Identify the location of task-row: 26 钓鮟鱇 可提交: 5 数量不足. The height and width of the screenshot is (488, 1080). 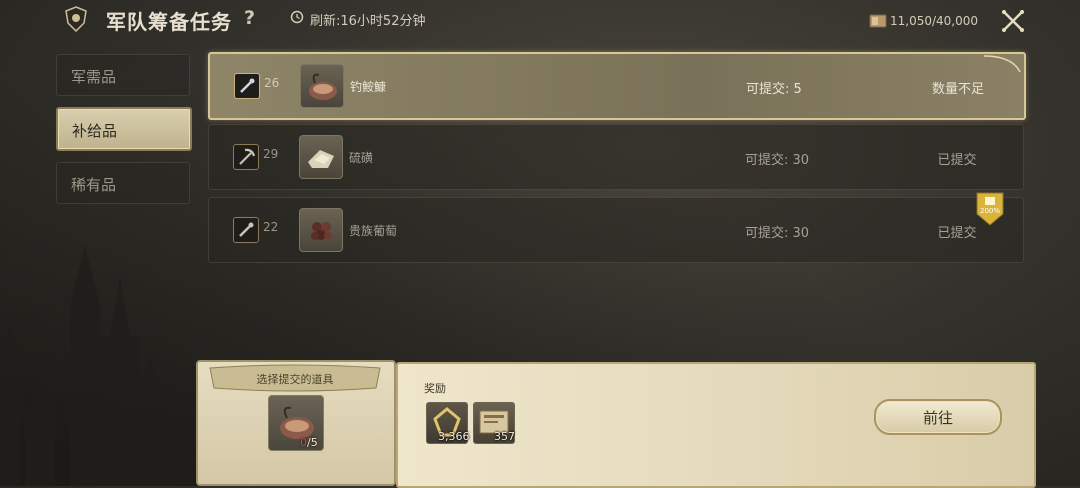
(617, 86).